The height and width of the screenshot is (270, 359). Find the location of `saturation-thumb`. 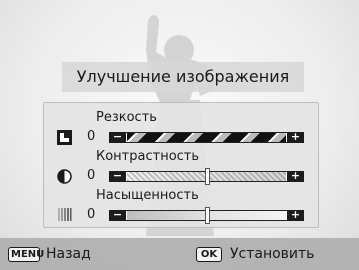

saturation-thumb is located at coordinates (207, 215).